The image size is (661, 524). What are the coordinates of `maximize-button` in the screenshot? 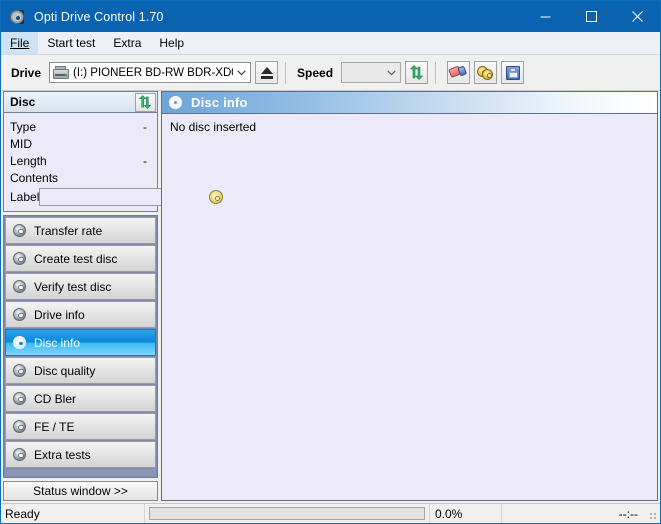 It's located at (591, 16).